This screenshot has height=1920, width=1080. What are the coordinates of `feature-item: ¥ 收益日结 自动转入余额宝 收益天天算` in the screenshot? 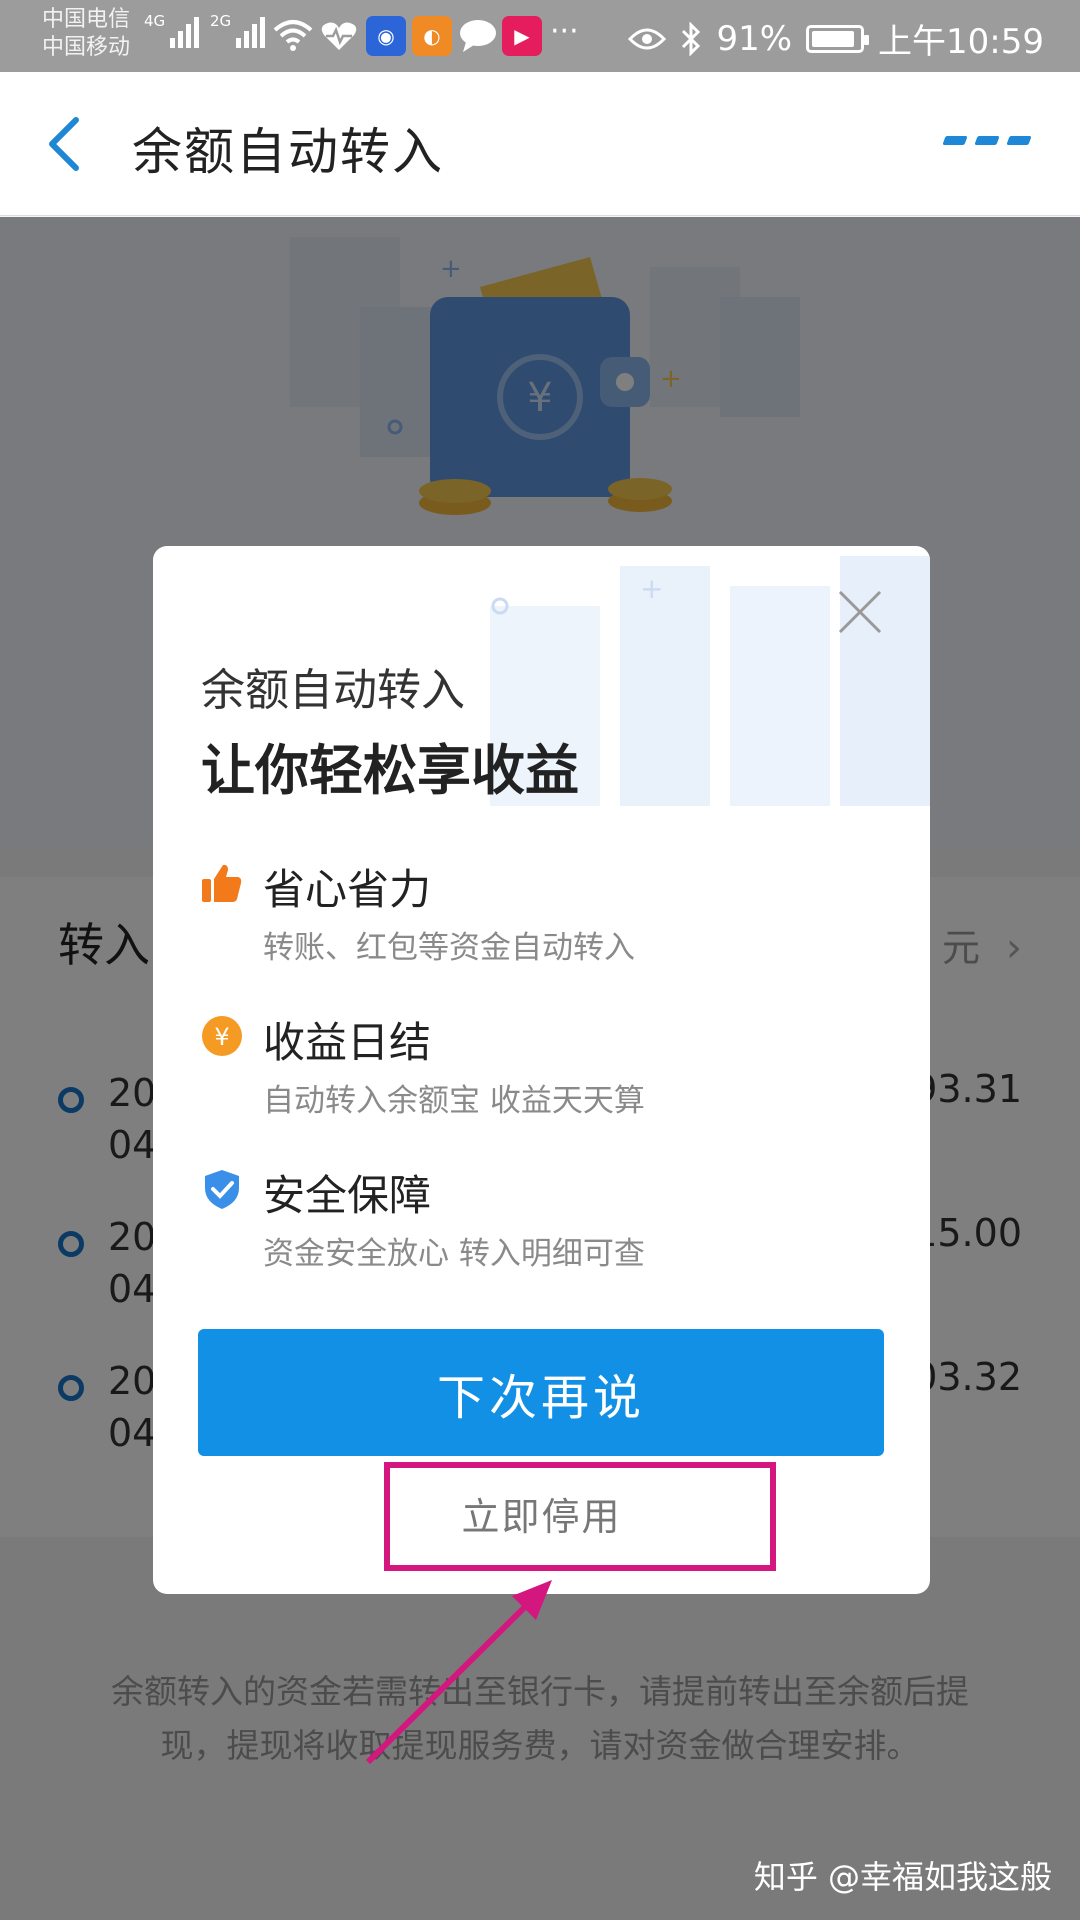 It's located at (546, 1069).